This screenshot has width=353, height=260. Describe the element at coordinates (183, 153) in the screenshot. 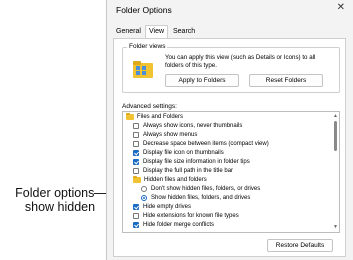

I see `list-item-label: Display file icon on thumbnails` at that location.